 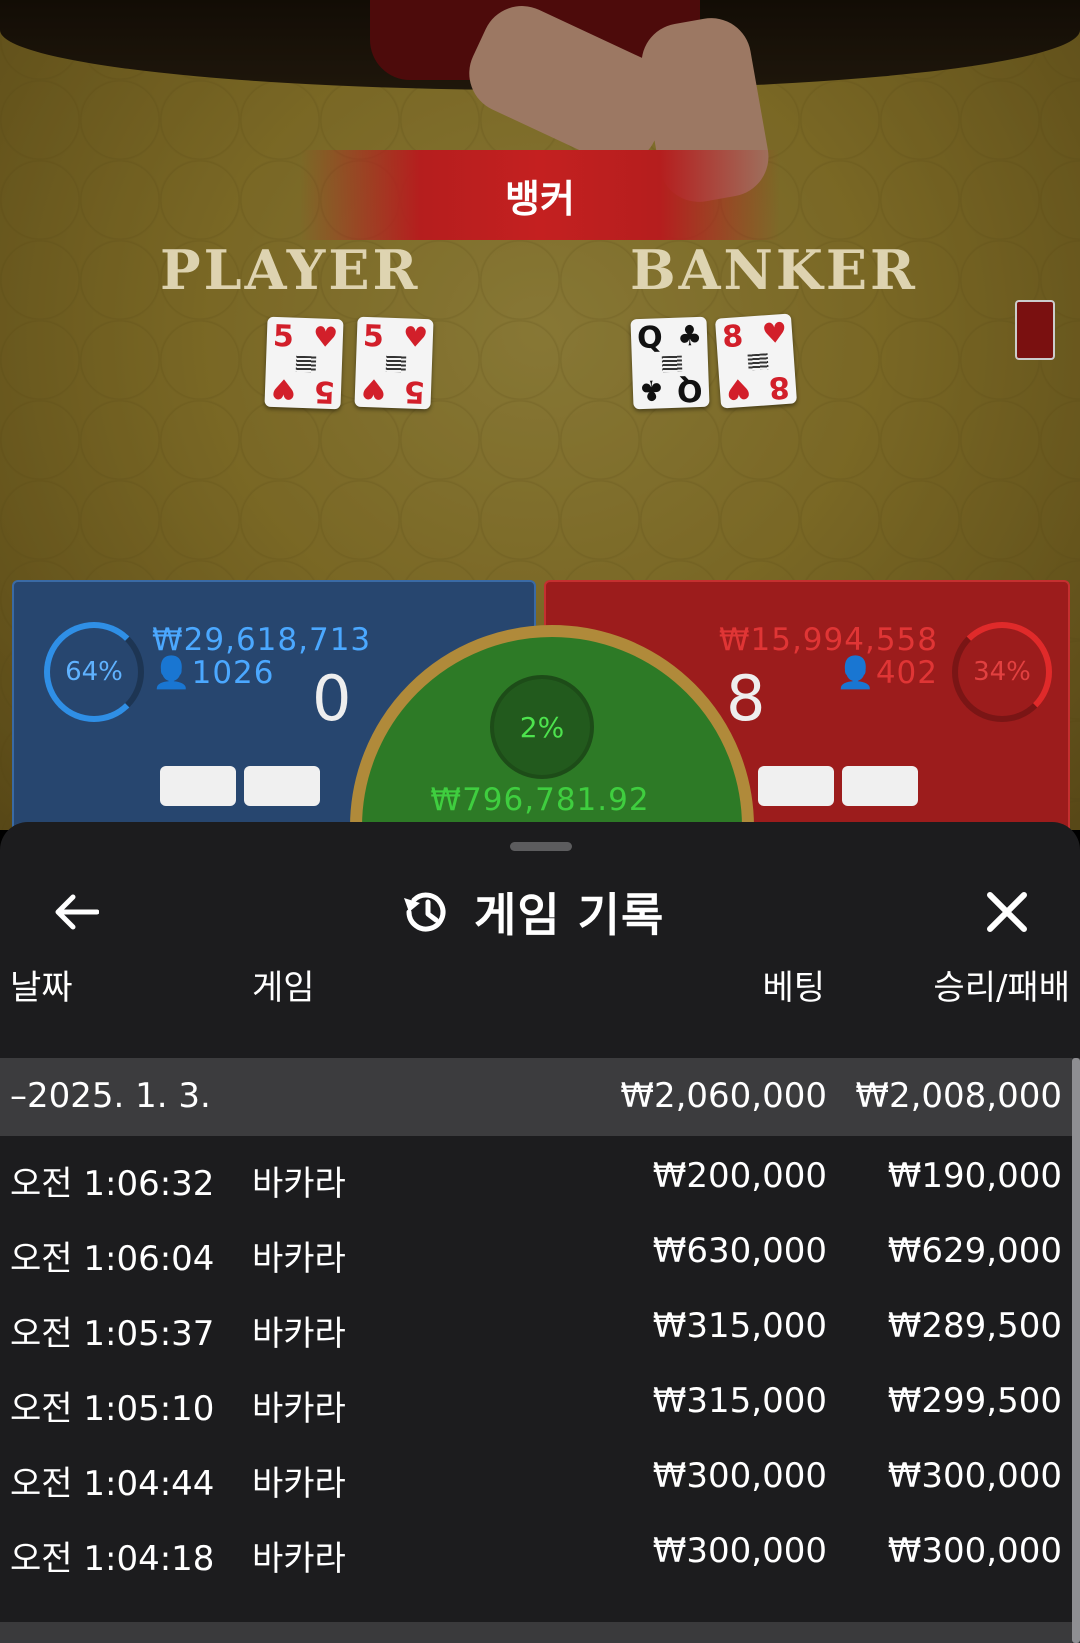 I want to click on arrow-left-icon, so click(x=77, y=912).